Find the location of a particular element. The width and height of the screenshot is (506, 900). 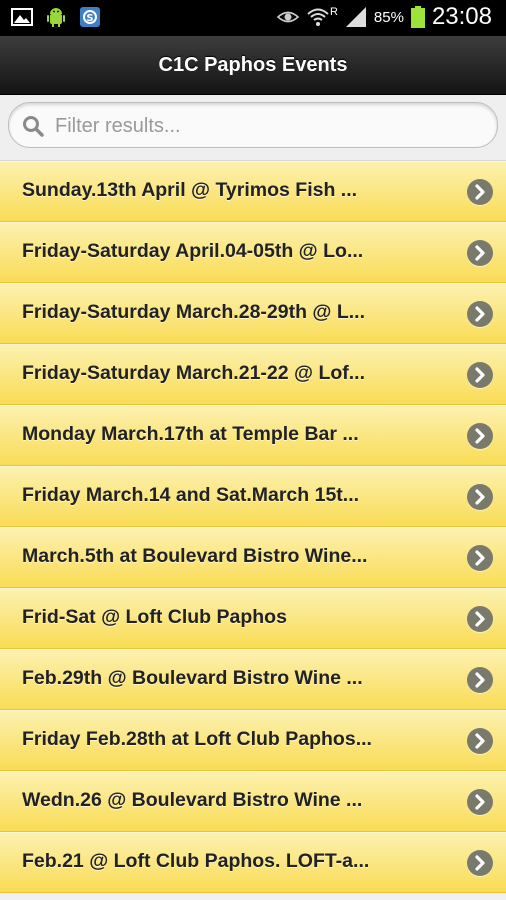

page-title: C1C Paphos Events is located at coordinates (253, 64).